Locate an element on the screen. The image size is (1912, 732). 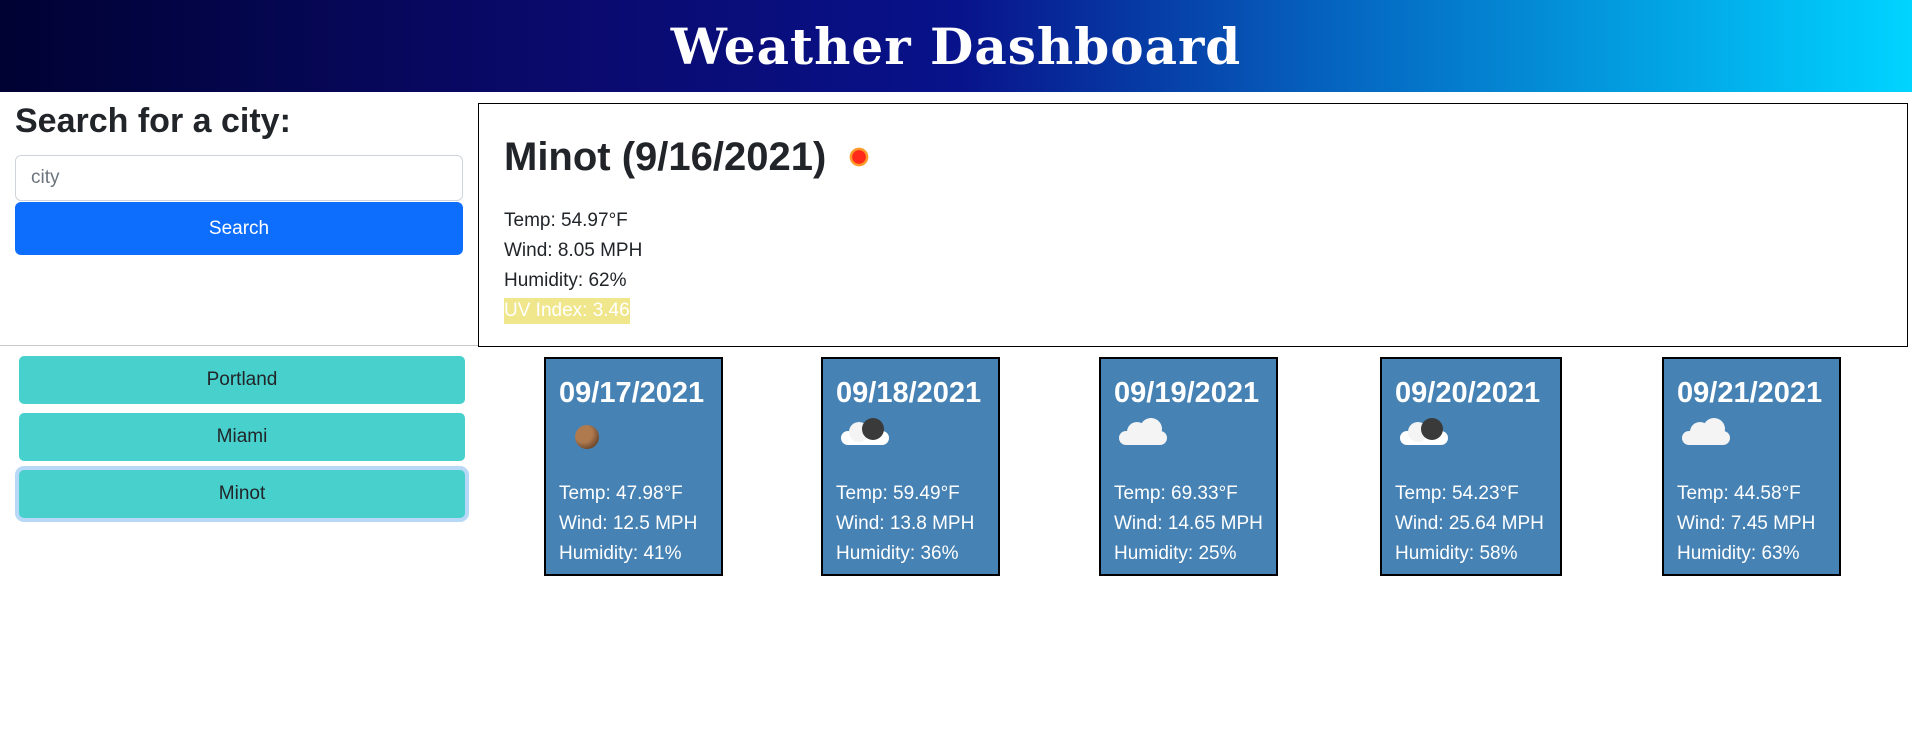
forecast-date: 09/20/2021 is located at coordinates (1468, 393).